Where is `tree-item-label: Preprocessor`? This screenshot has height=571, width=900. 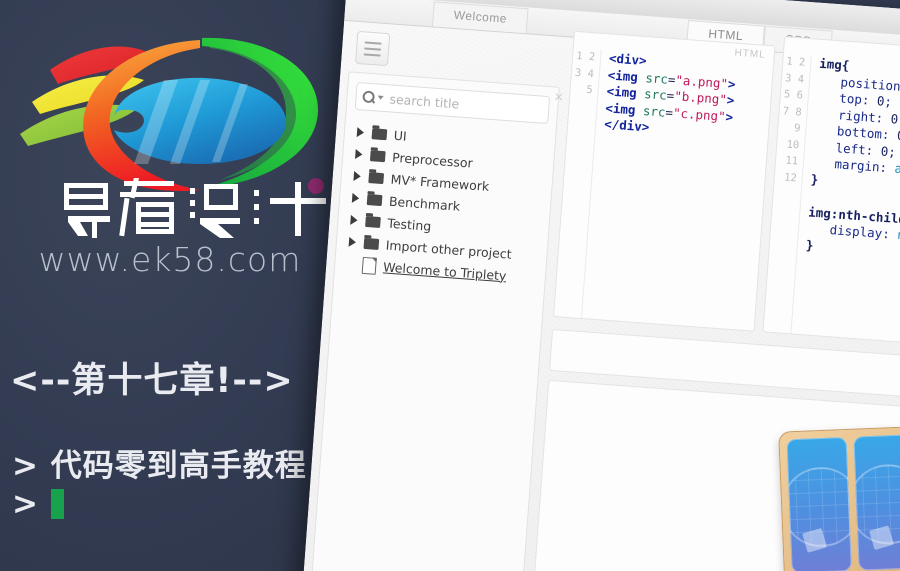 tree-item-label: Preprocessor is located at coordinates (432, 160).